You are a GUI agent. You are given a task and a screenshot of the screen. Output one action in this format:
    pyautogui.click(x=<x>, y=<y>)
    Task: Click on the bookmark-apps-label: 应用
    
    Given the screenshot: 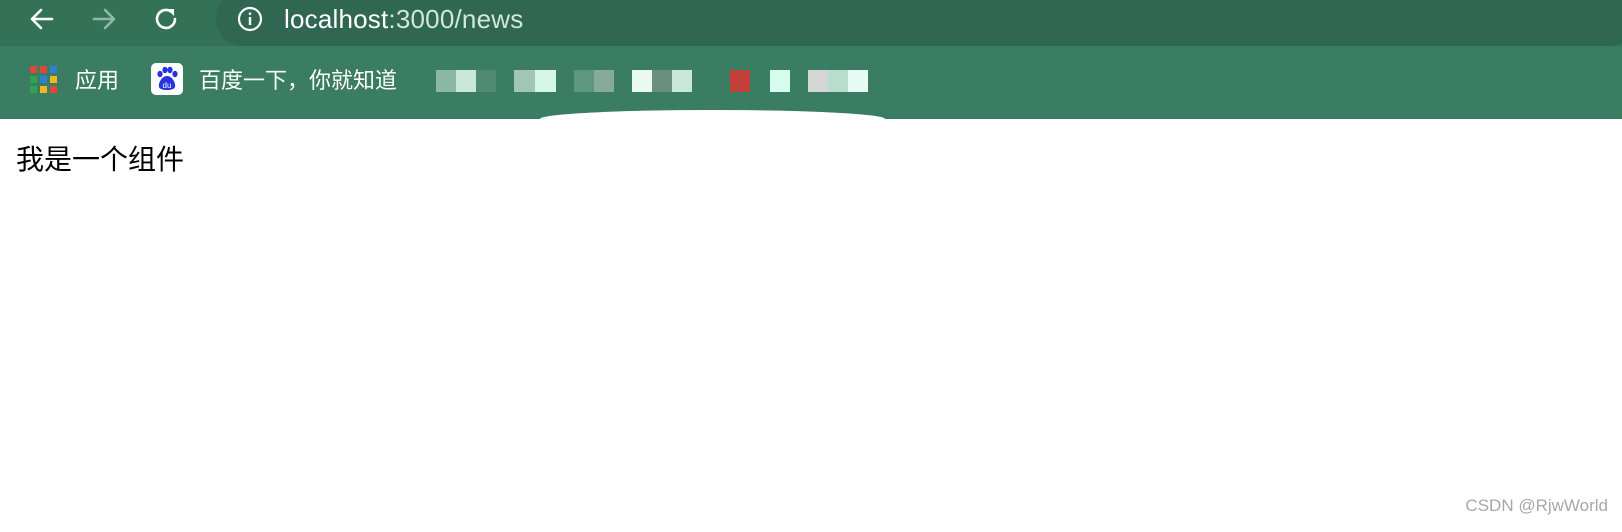 What is the action you would take?
    pyautogui.click(x=97, y=81)
    